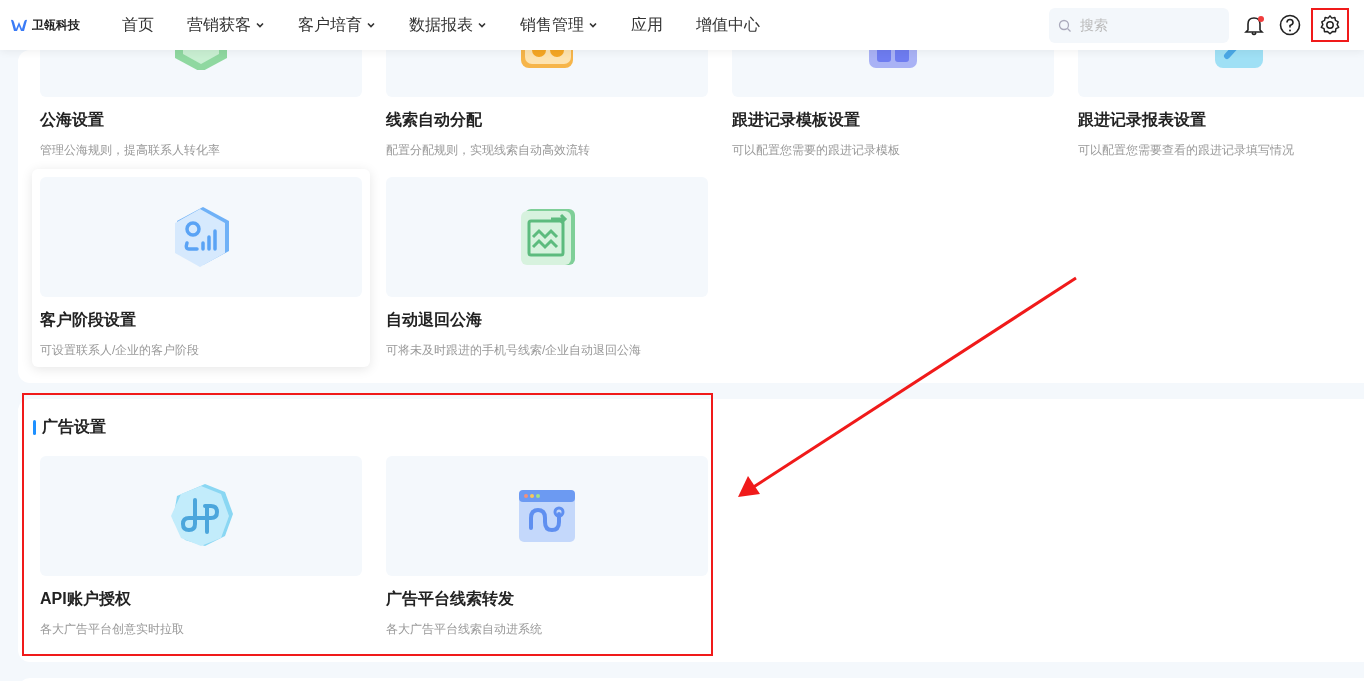 The image size is (1364, 681). Describe the element at coordinates (728, 25) in the screenshot. I see `nav-menu-item: 增值中心` at that location.